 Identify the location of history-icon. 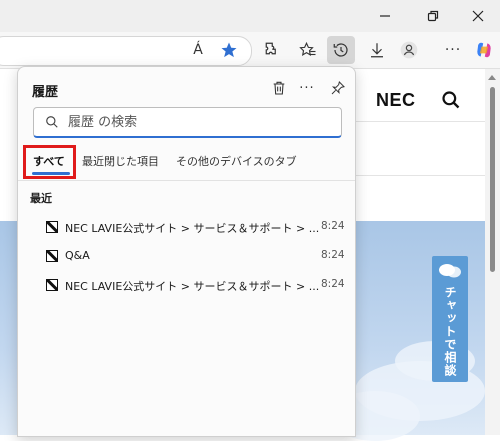
(340, 50).